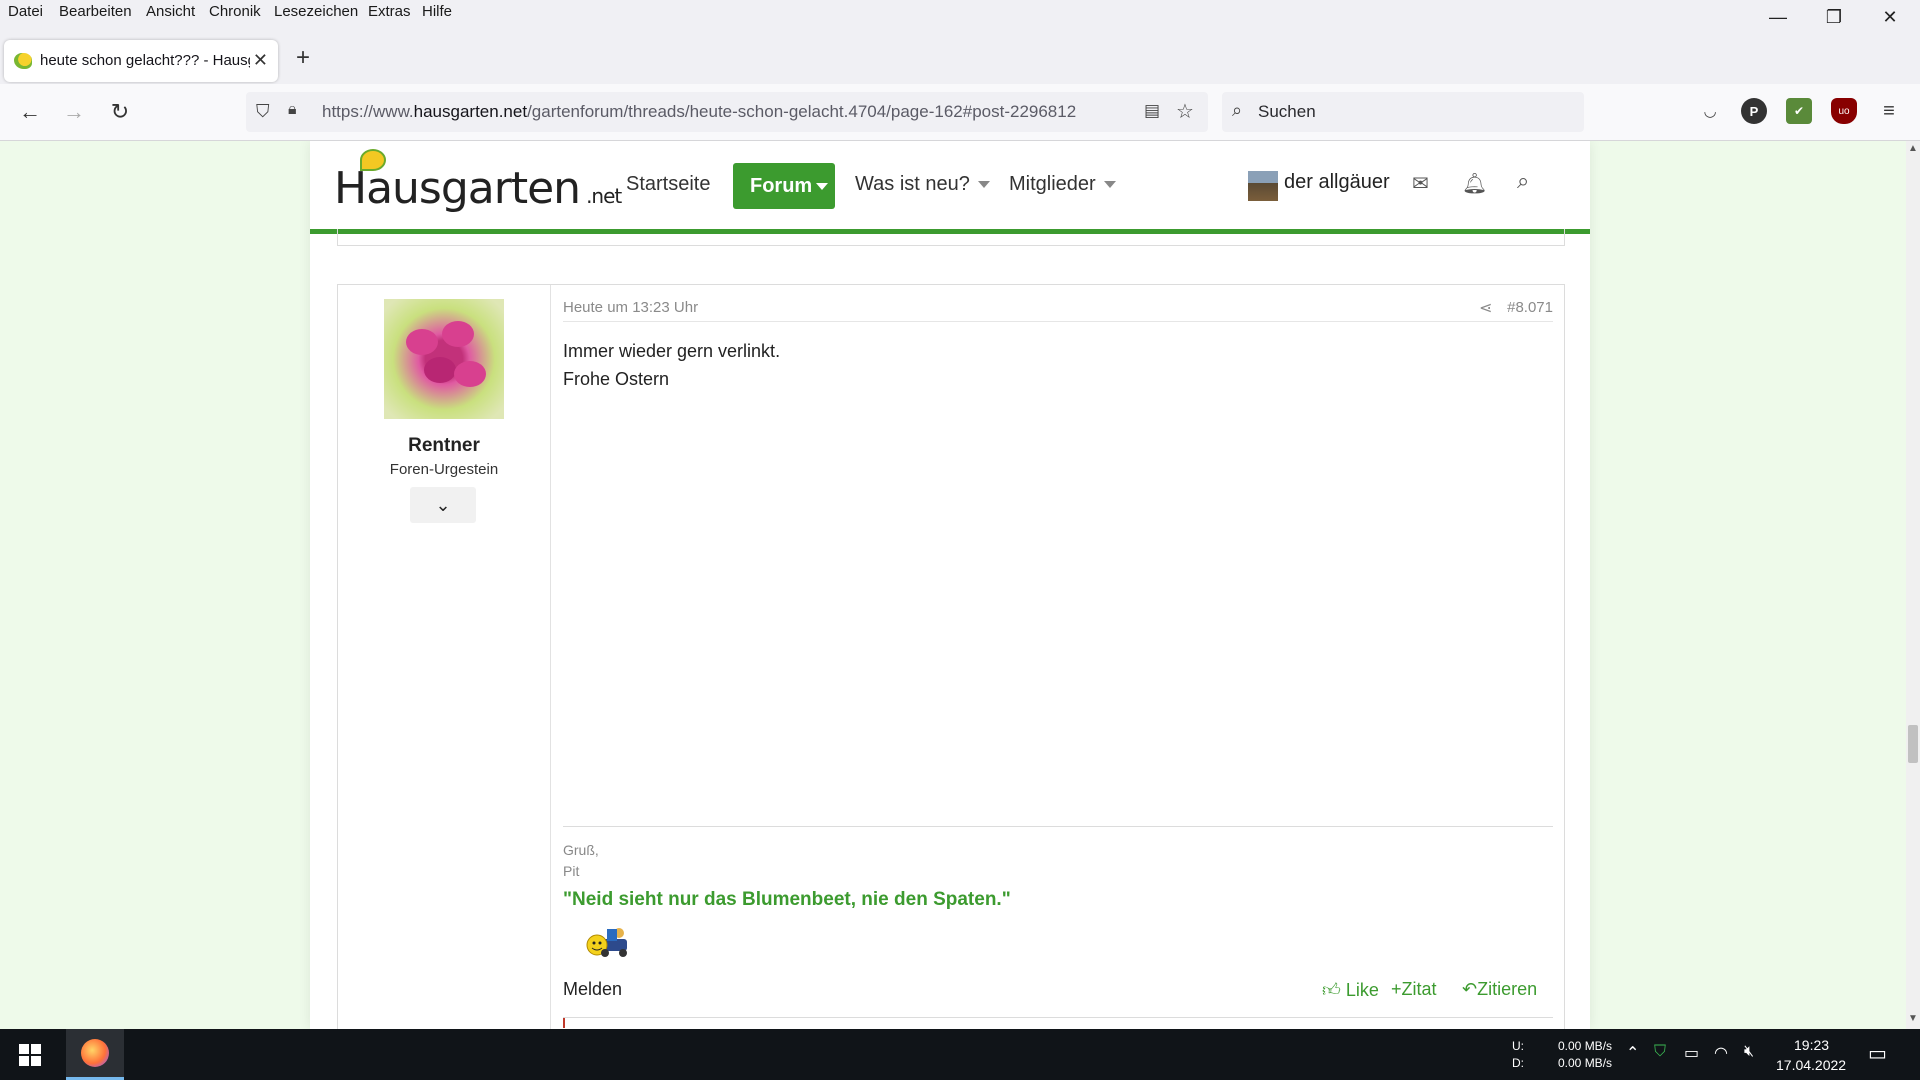  Describe the element at coordinates (263, 111) in the screenshot. I see `tracking-shield-icon: ⛉` at that location.